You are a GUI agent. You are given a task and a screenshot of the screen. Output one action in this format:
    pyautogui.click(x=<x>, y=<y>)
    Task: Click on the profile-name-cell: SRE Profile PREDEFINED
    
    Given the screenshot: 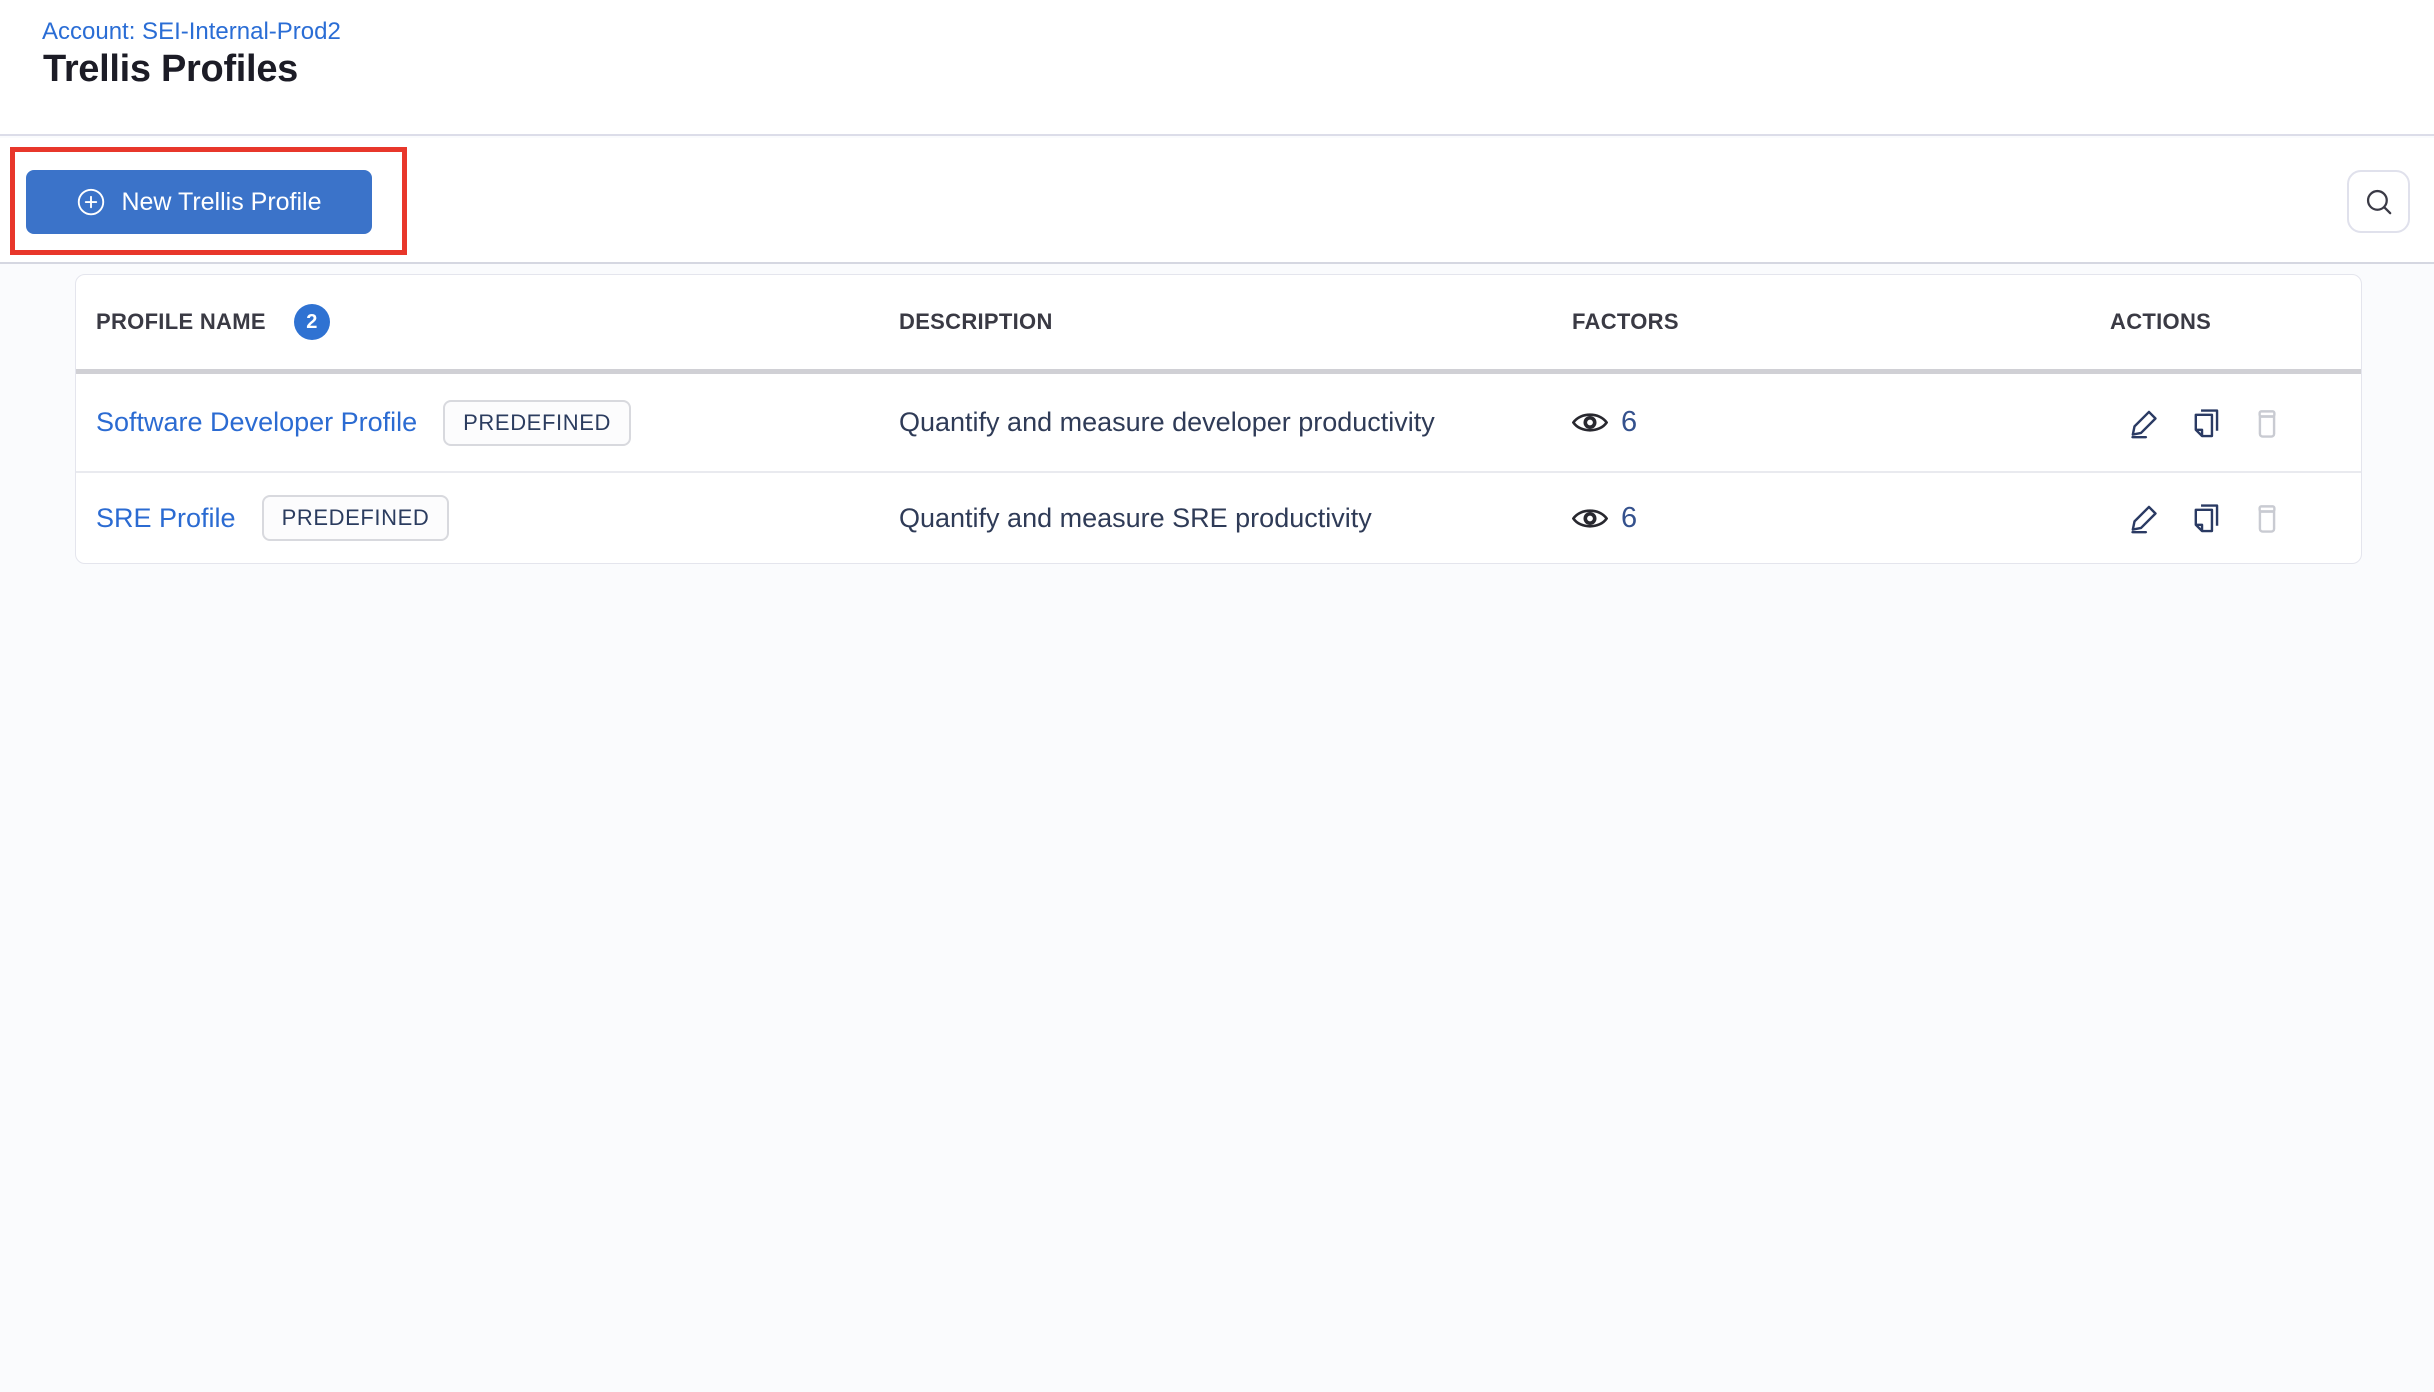 What is the action you would take?
    pyautogui.click(x=477, y=518)
    